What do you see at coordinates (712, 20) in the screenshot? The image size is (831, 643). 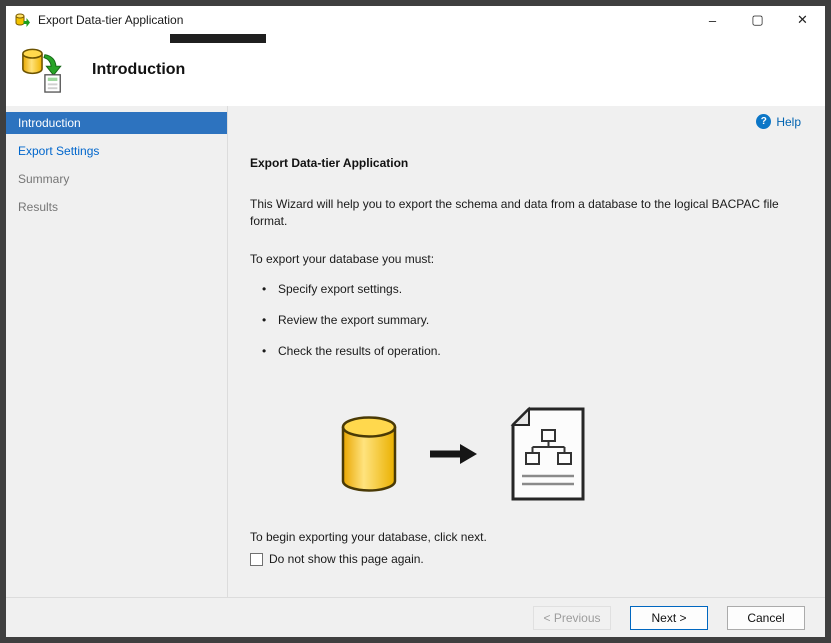 I see `minimize-button: –` at bounding box center [712, 20].